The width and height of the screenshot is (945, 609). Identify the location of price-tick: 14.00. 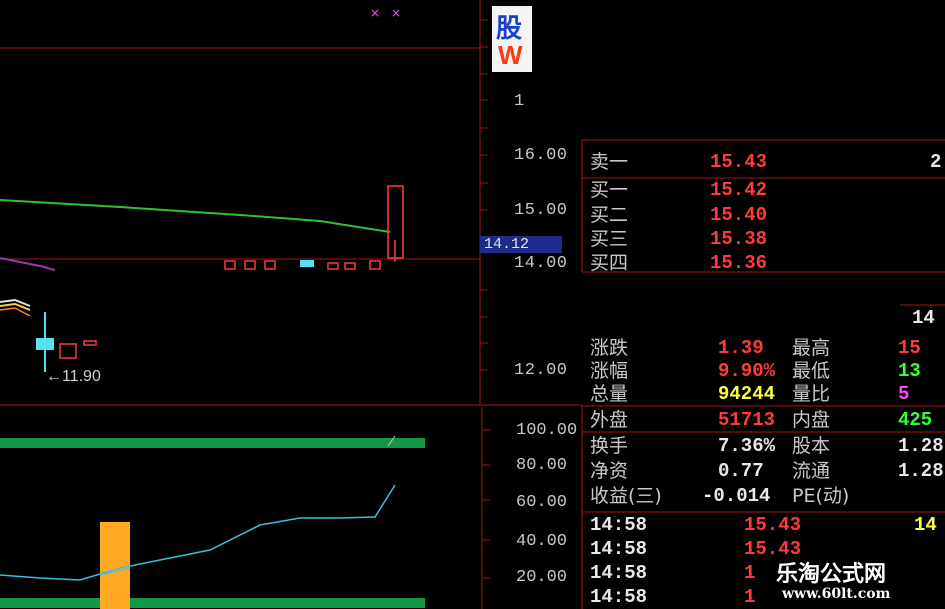
(541, 263).